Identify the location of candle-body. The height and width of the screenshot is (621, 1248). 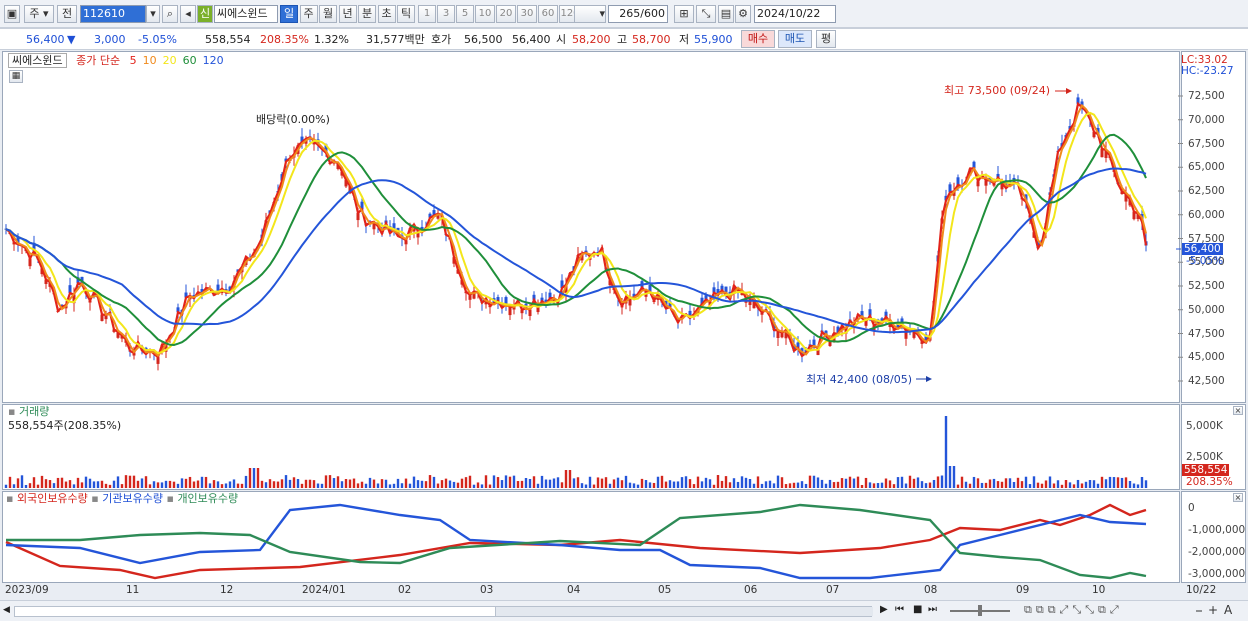
(510, 311).